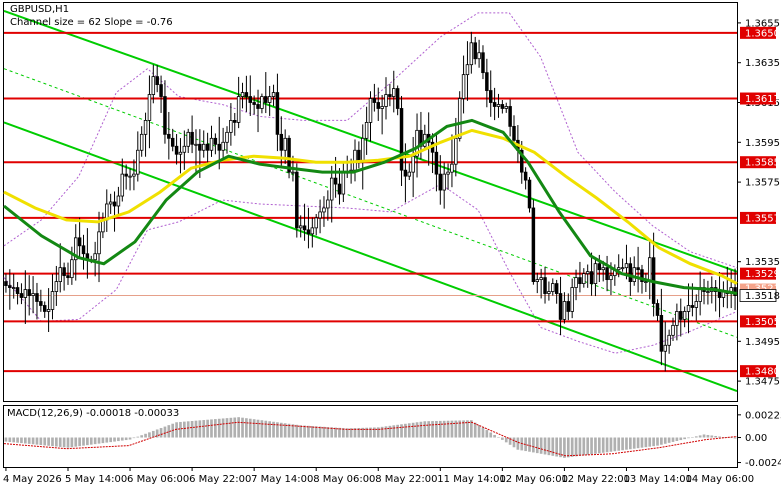 The height and width of the screenshot is (489, 781). What do you see at coordinates (720, 479) in the screenshot?
I see `x-tick-label: 14 May 06:00` at bounding box center [720, 479].